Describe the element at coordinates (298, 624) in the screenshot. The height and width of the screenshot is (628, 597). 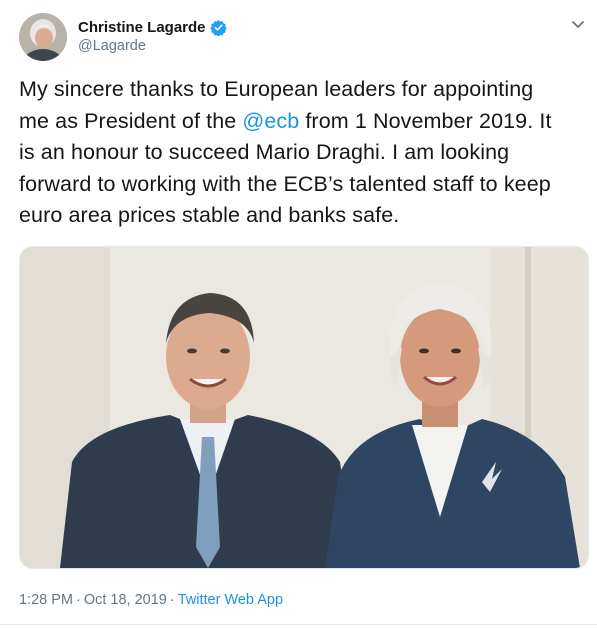
I see `divider` at that location.